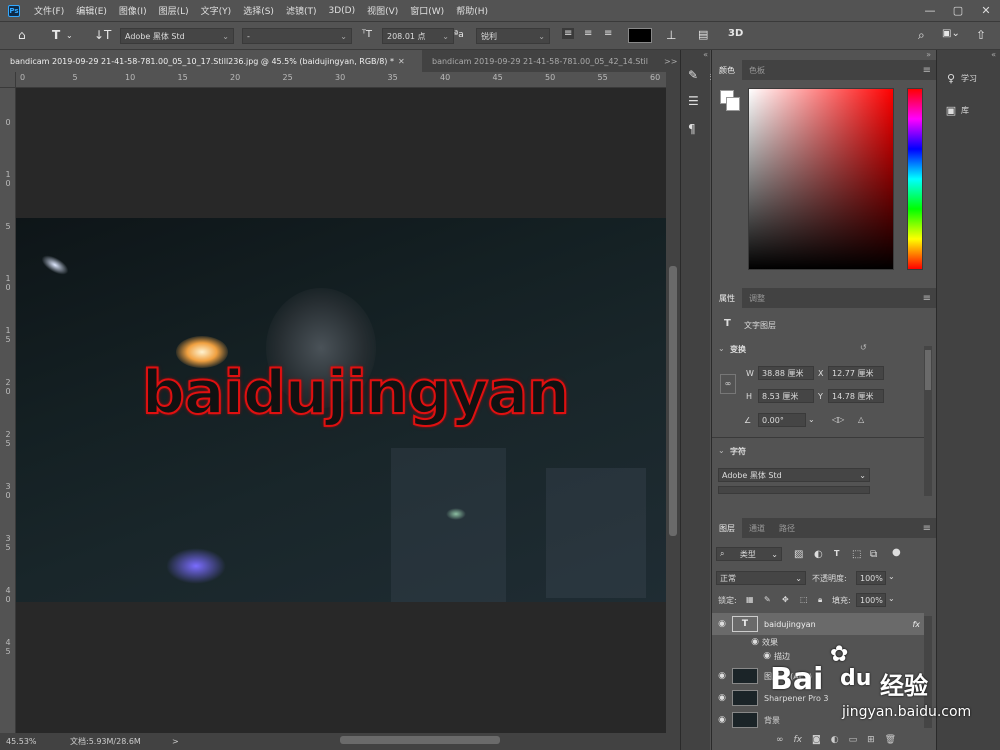  Describe the element at coordinates (930, 10) in the screenshot. I see `minimize-icon: —` at that location.